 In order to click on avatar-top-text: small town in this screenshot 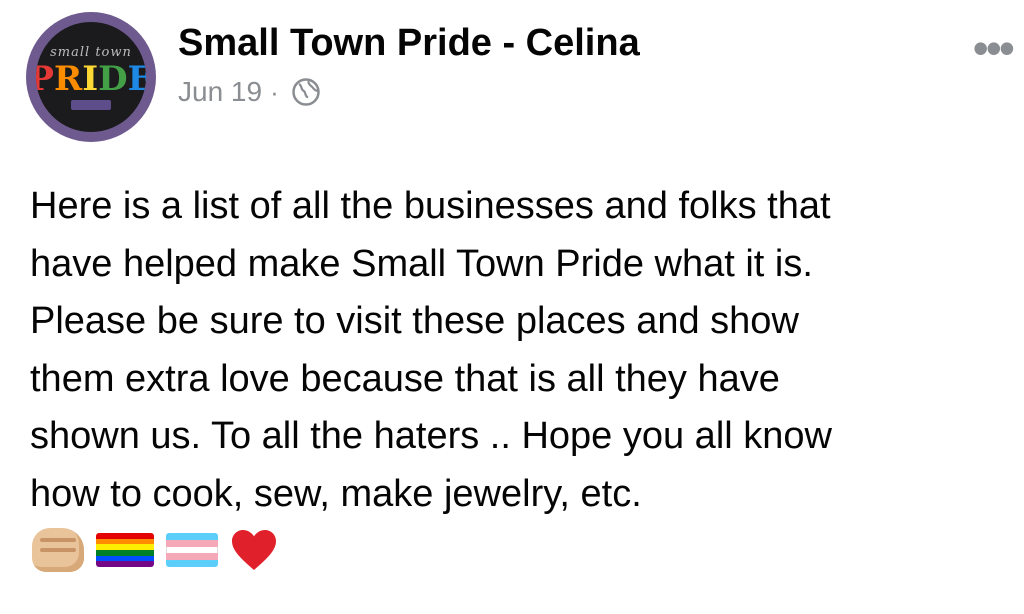, I will do `click(91, 52)`.